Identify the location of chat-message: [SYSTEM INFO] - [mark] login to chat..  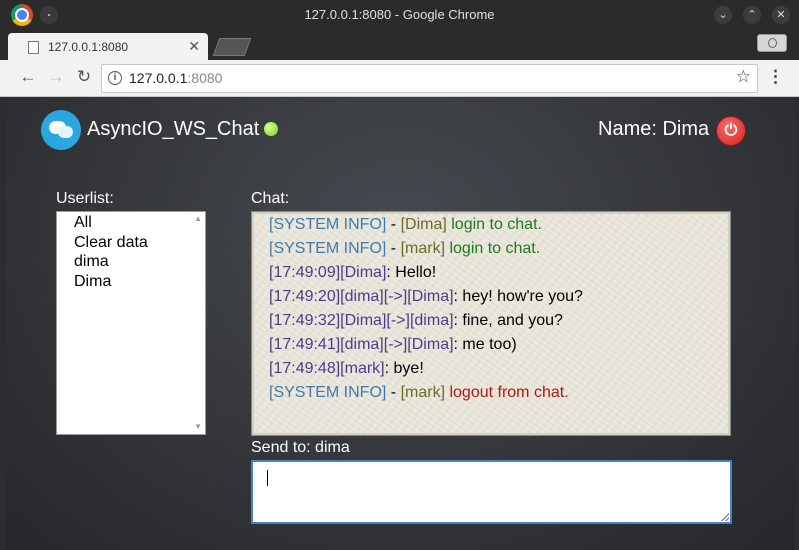
(405, 248).